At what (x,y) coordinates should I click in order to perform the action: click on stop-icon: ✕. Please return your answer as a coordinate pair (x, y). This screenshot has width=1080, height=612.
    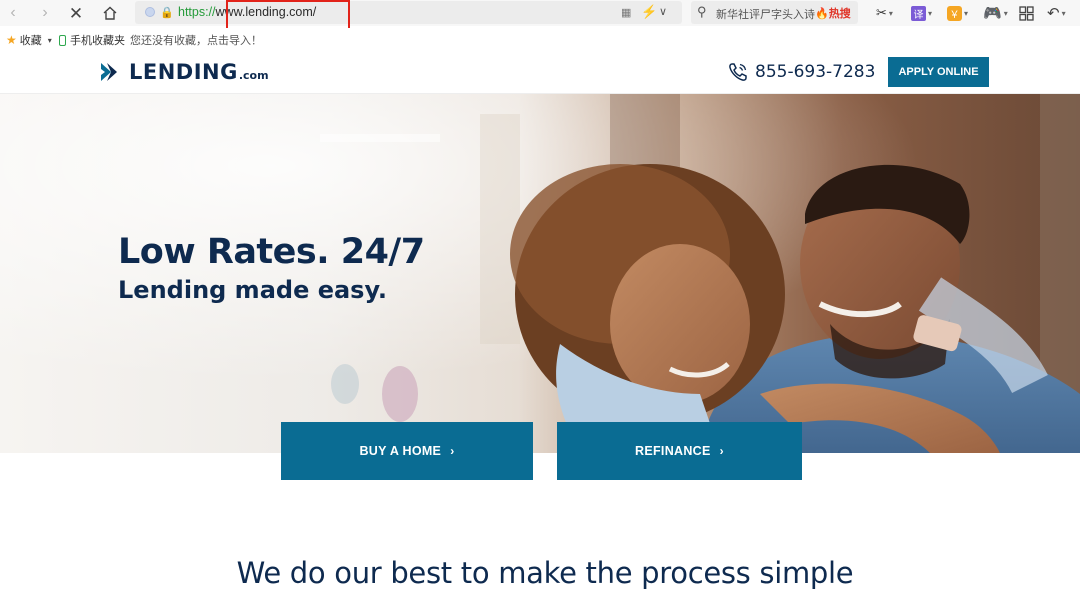
    Looking at the image, I should click on (76, 13).